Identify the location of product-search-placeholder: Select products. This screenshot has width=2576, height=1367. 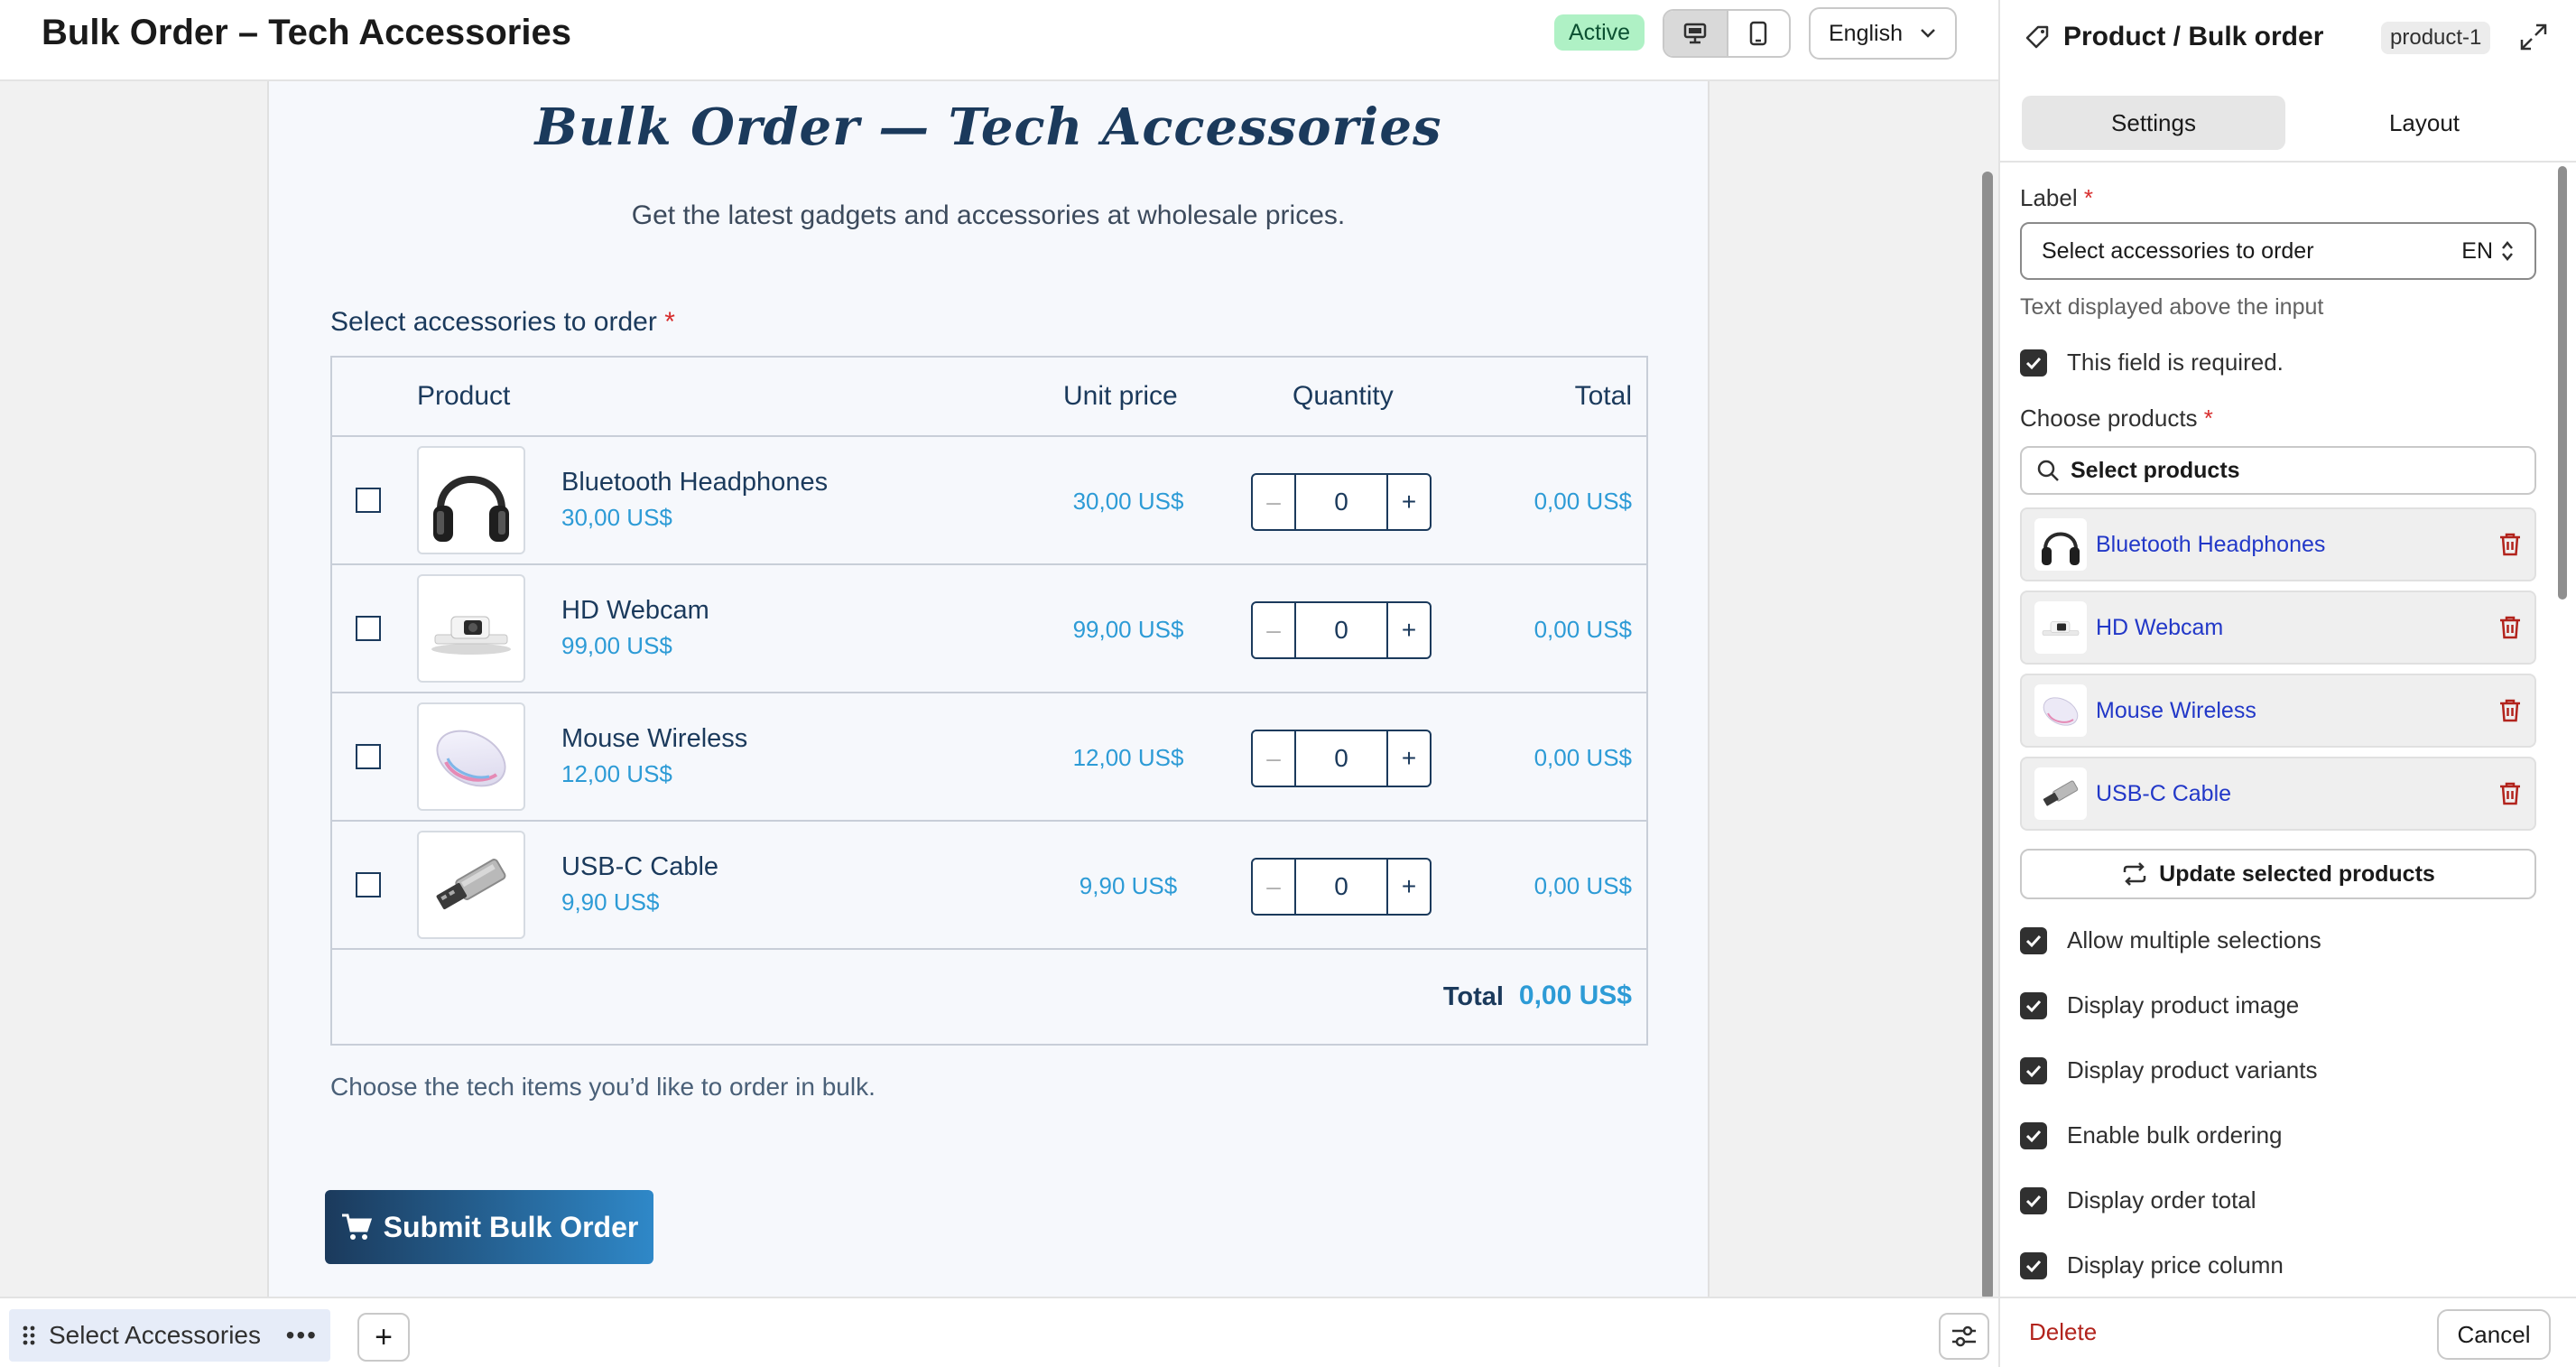
(2155, 470).